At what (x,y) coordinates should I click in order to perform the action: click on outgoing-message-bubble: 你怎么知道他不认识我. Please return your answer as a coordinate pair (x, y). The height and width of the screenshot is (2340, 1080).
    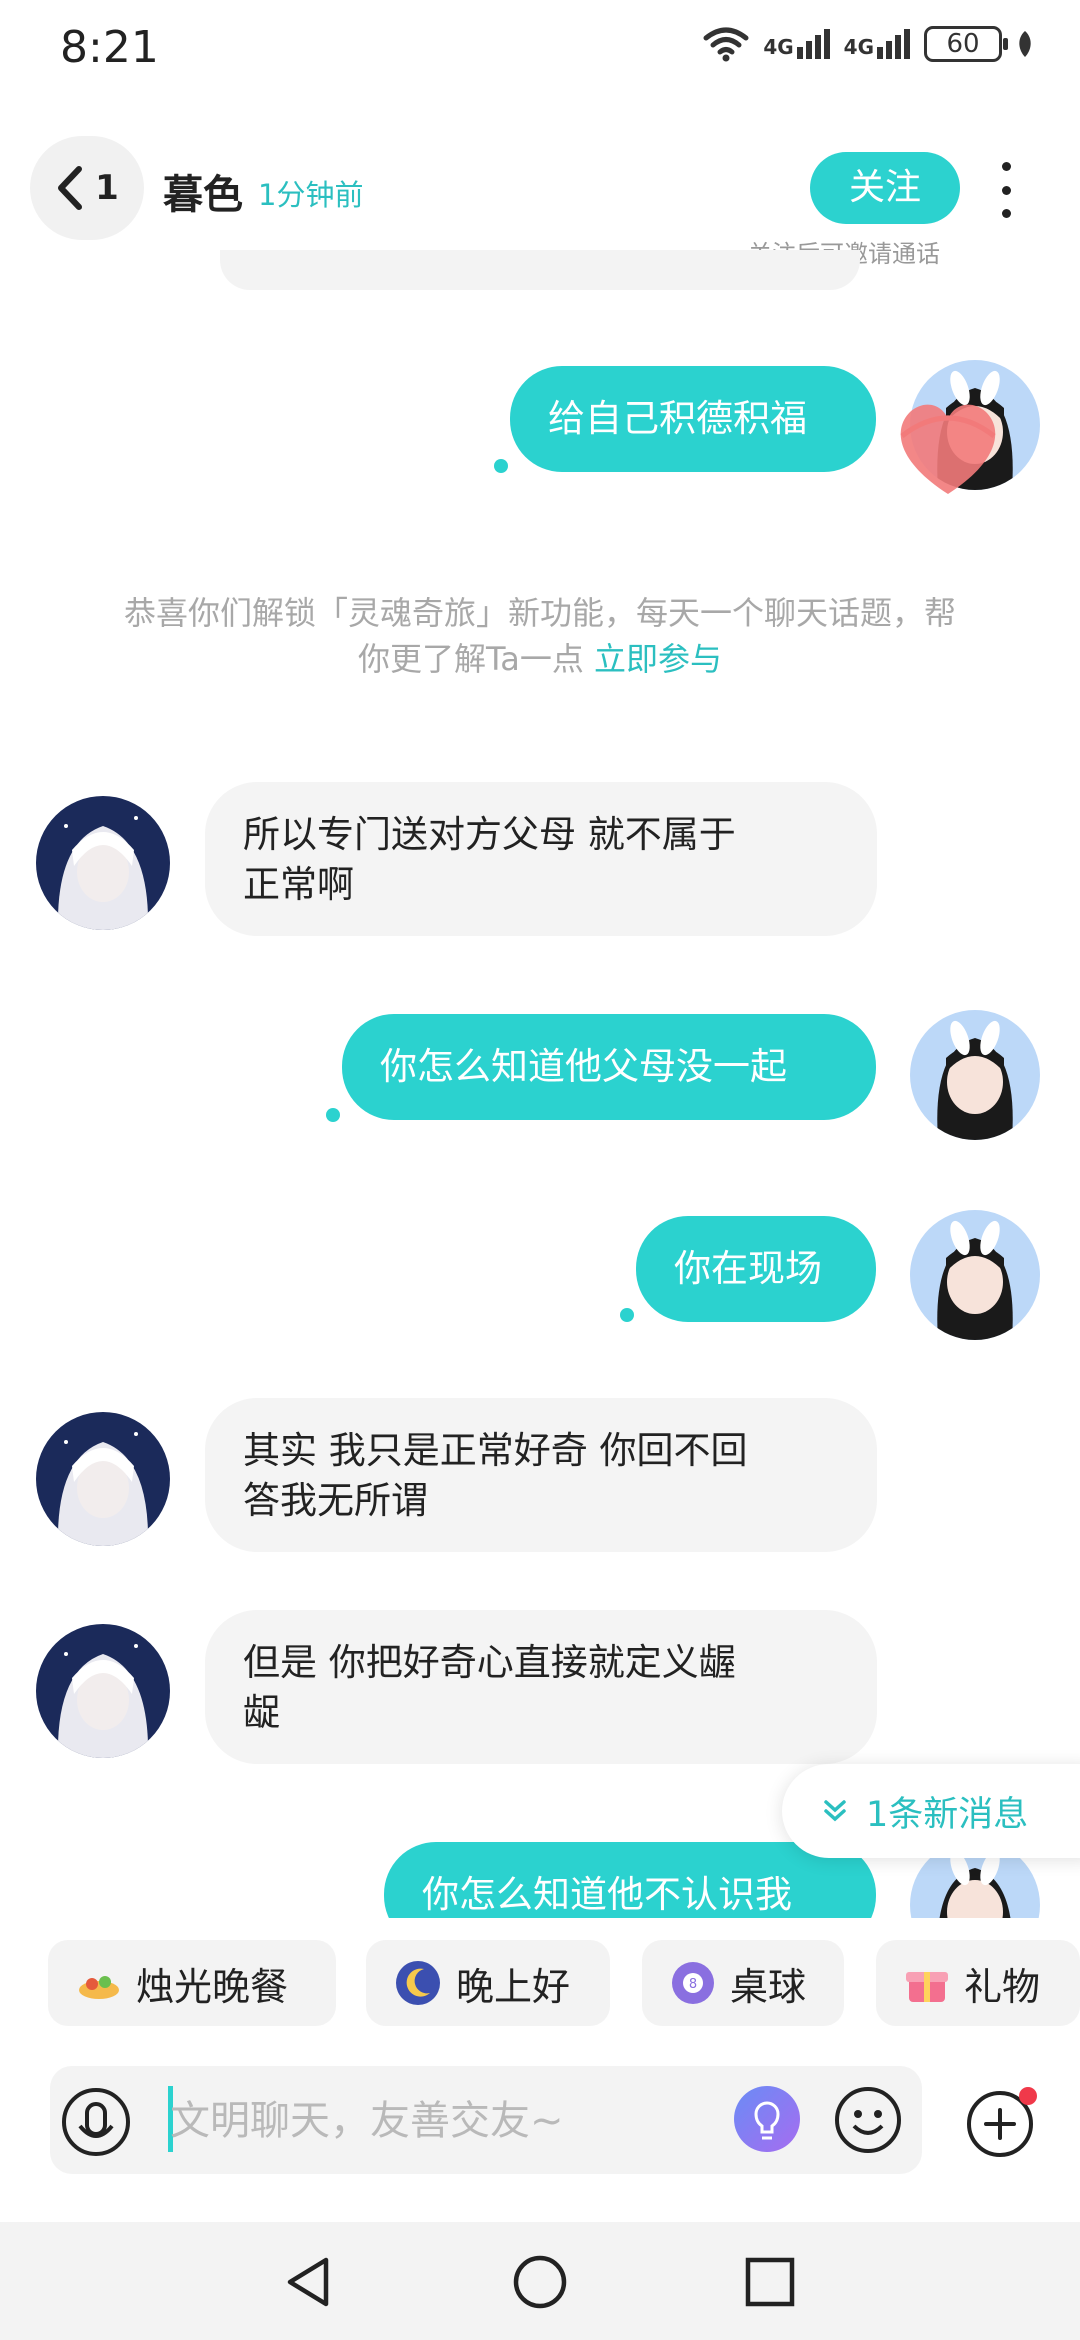
    Looking at the image, I should click on (630, 1880).